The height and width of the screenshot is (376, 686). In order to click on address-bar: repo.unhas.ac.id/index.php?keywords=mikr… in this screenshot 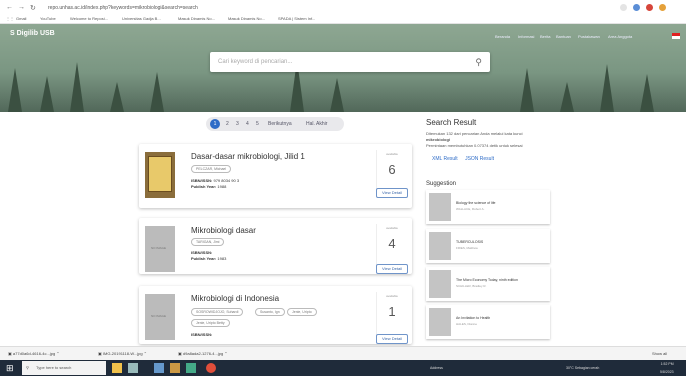, I will do `click(334, 8)`.